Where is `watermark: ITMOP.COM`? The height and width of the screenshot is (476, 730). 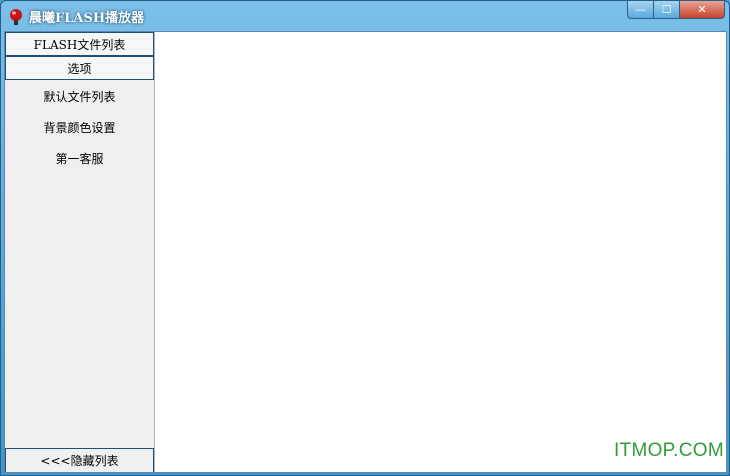
watermark: ITMOP.COM is located at coordinates (668, 450).